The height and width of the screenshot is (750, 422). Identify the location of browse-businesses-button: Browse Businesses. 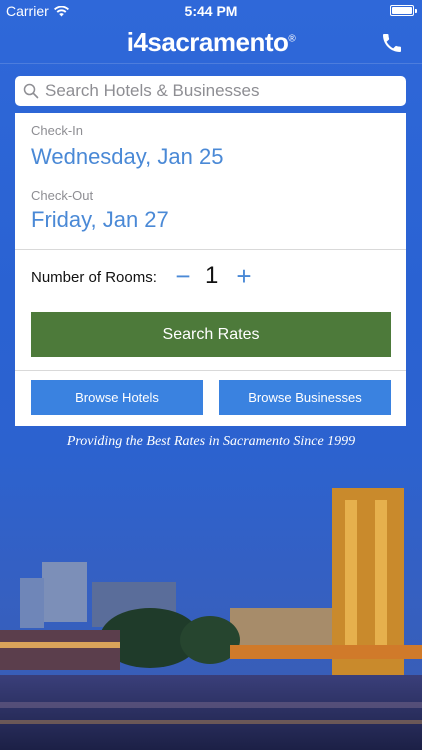
(305, 397).